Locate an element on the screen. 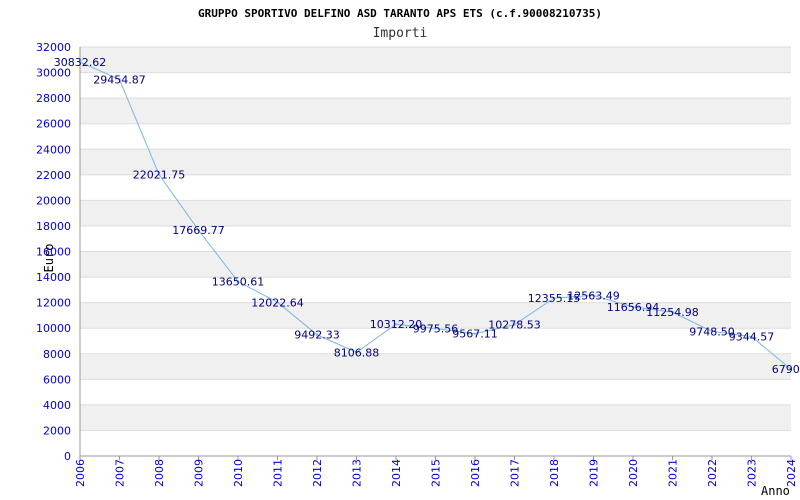 The height and width of the screenshot is (500, 800). x-tick-label: 2008 is located at coordinates (159, 473).